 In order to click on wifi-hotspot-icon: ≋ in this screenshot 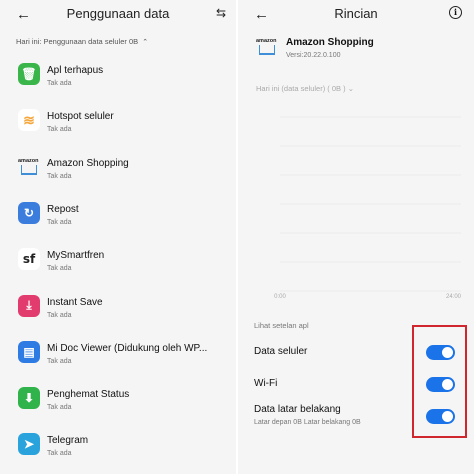, I will do `click(29, 120)`.